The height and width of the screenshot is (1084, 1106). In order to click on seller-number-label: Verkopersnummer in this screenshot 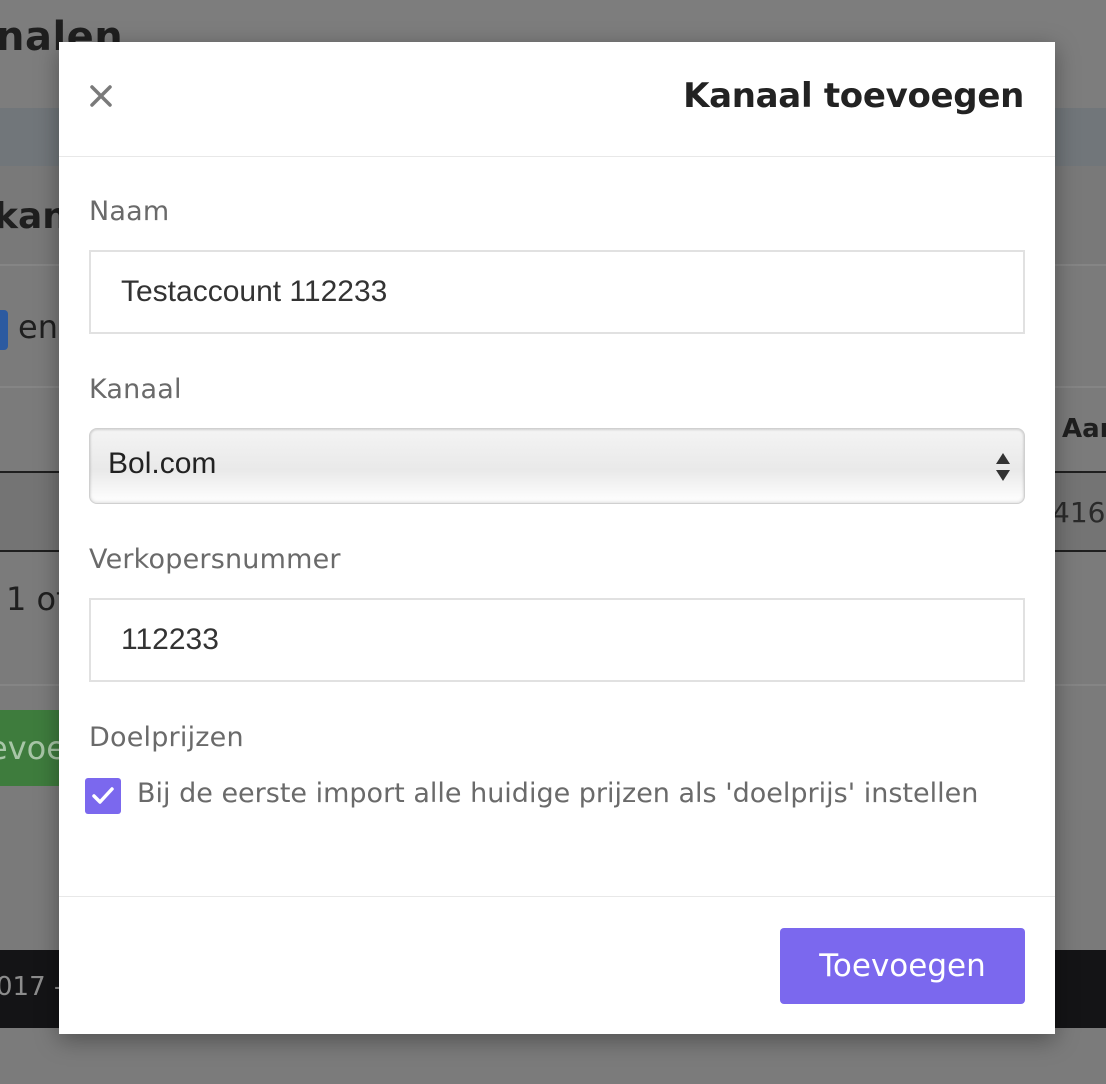, I will do `click(215, 559)`.